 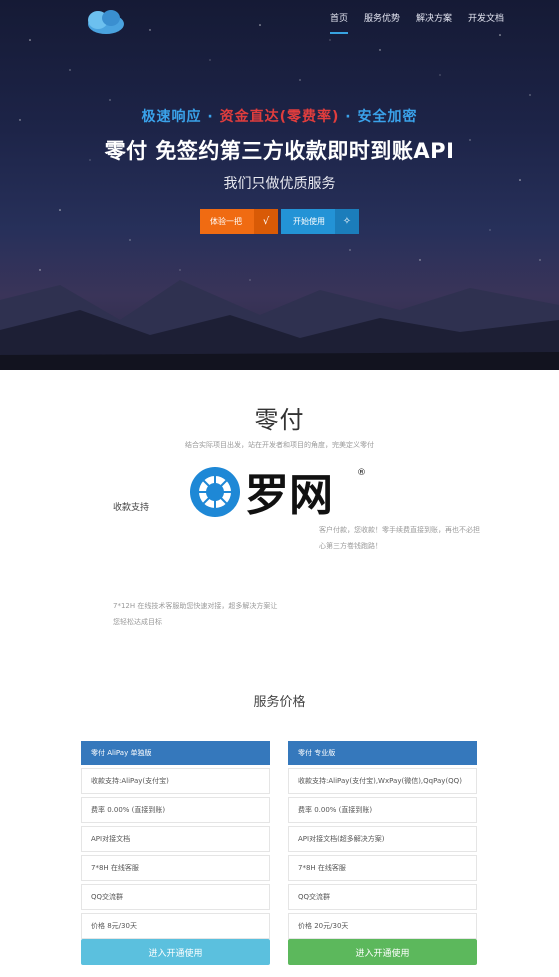 I want to click on cloud-logo-icon, so click(x=105, y=22).